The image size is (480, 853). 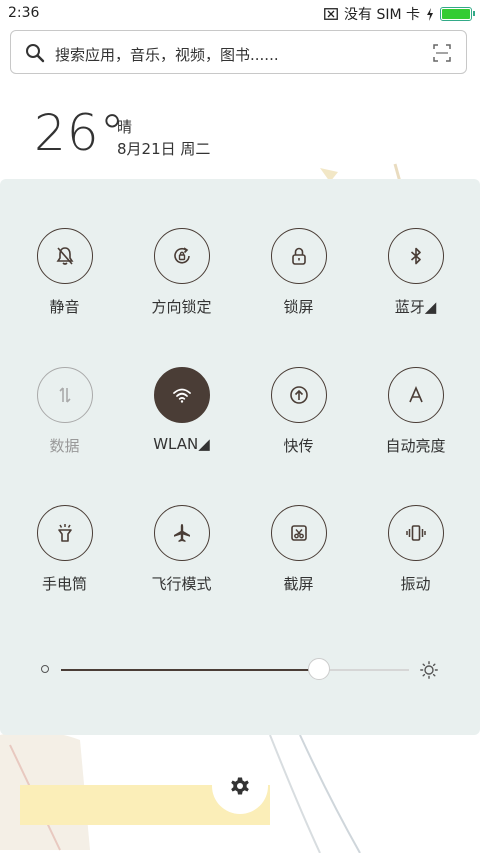 I want to click on flashlight-icon, so click(x=65, y=533).